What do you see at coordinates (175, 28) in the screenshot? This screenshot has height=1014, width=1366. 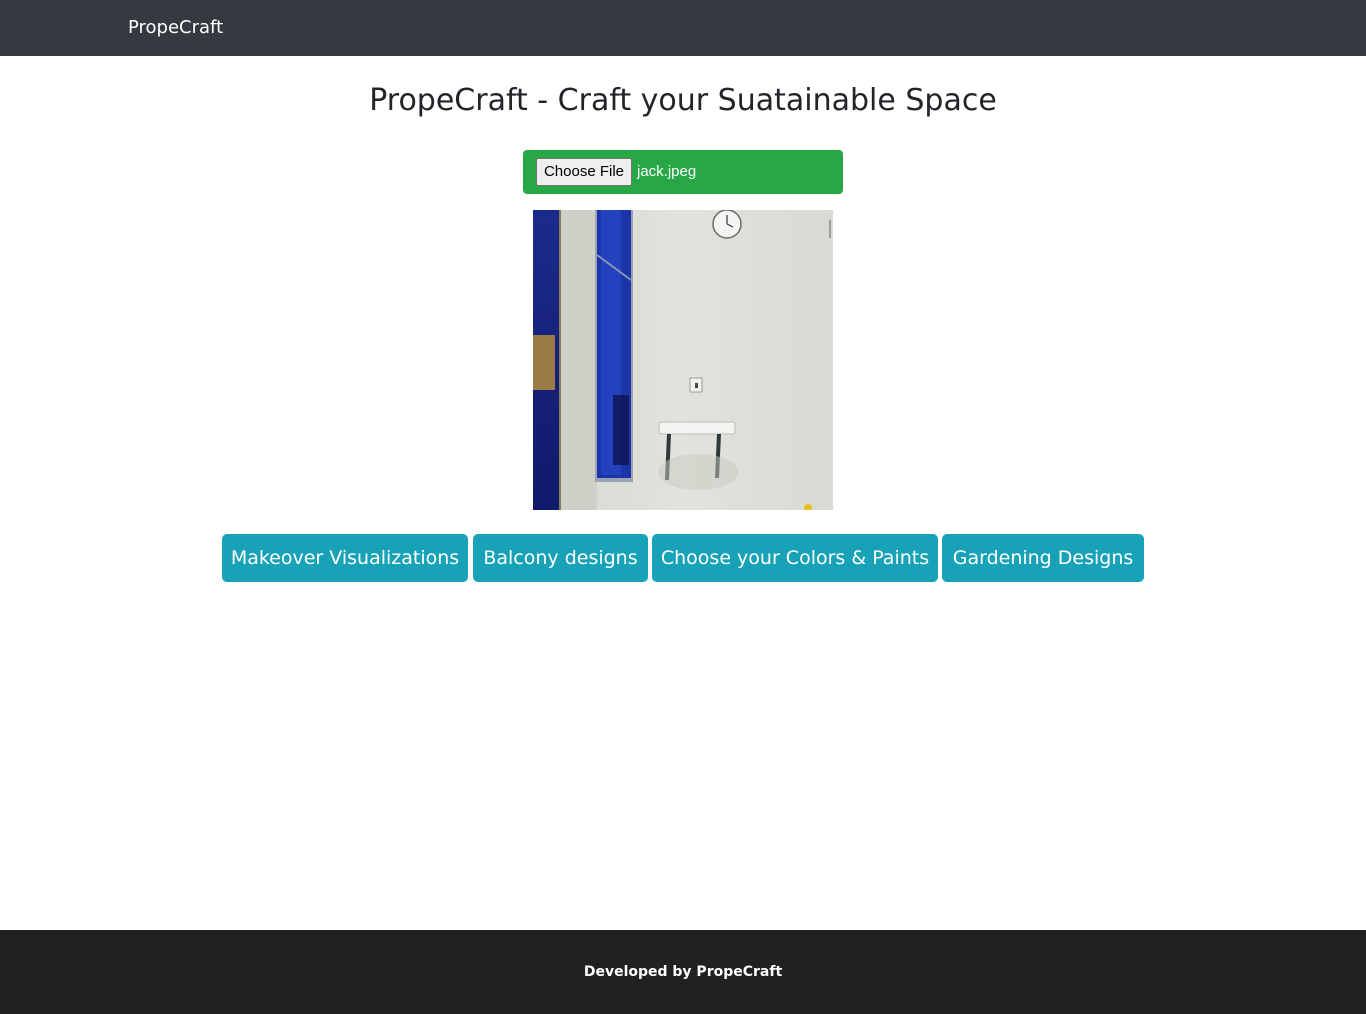 I see `navbar-brand: PropeCraft` at bounding box center [175, 28].